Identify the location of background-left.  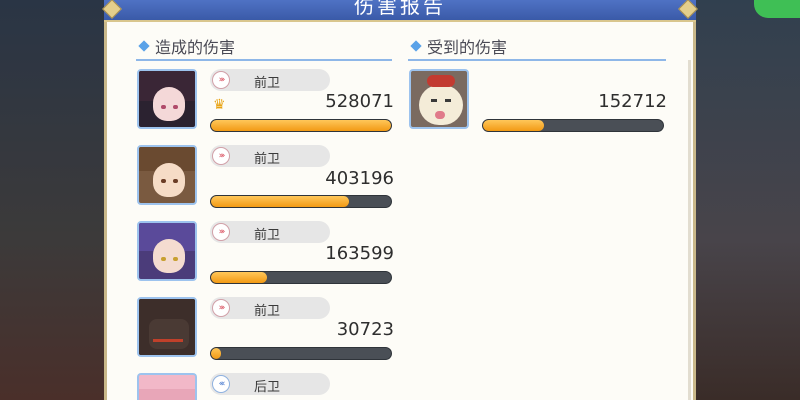
(55, 200).